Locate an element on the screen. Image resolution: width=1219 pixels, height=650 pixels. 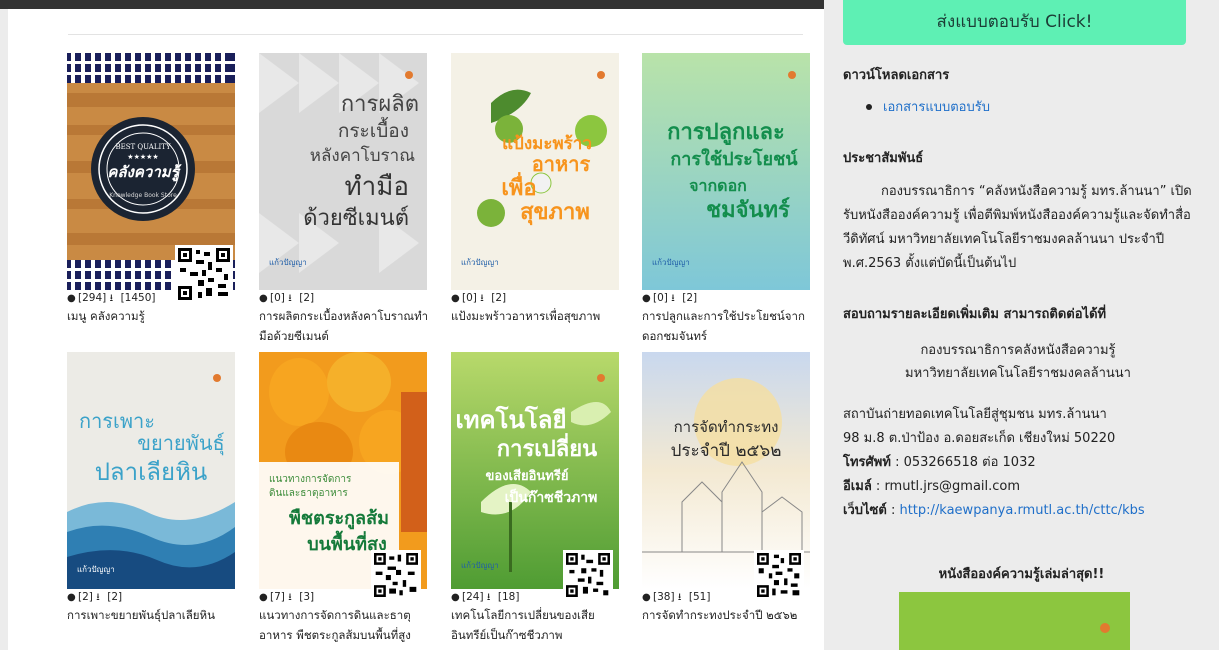
svg-text: ขยายพันธุ์ is located at coordinates (180, 443).